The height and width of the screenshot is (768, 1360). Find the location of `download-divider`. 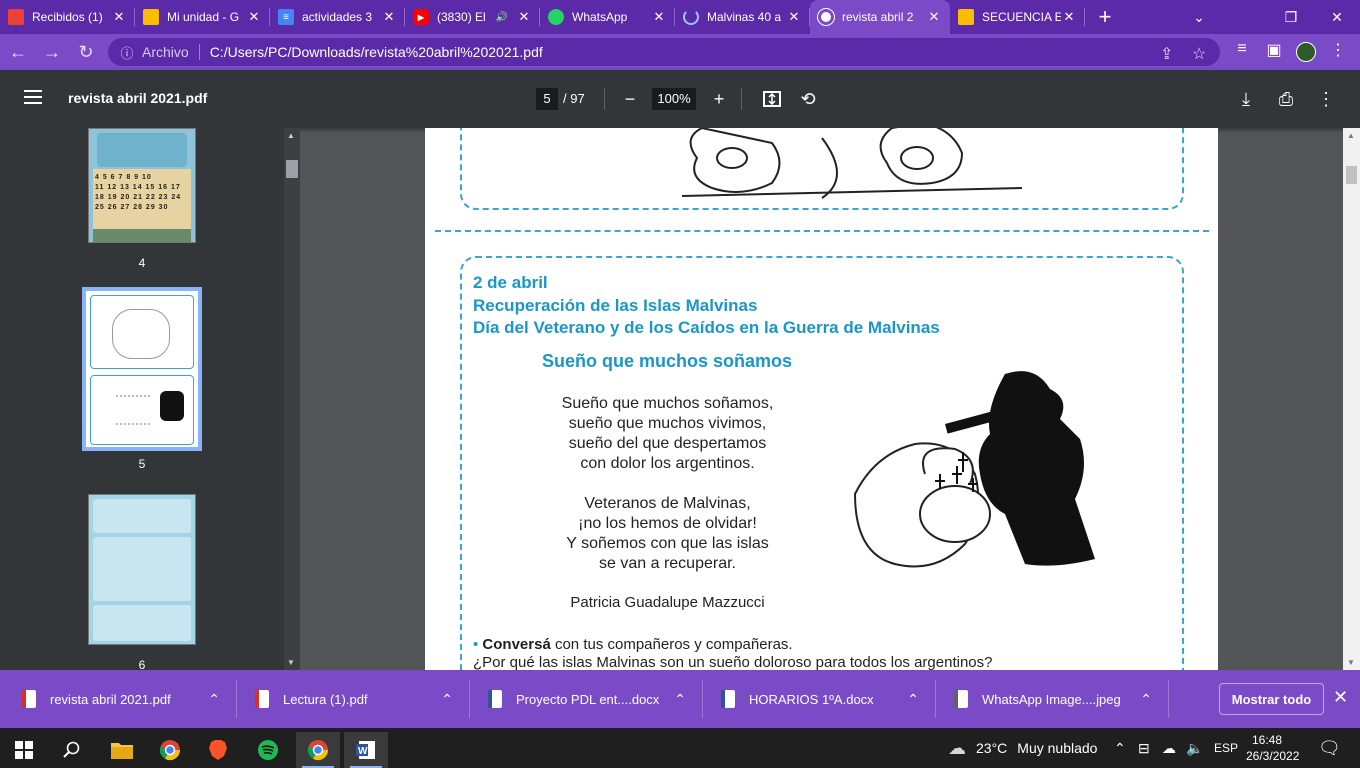

download-divider is located at coordinates (935, 699).